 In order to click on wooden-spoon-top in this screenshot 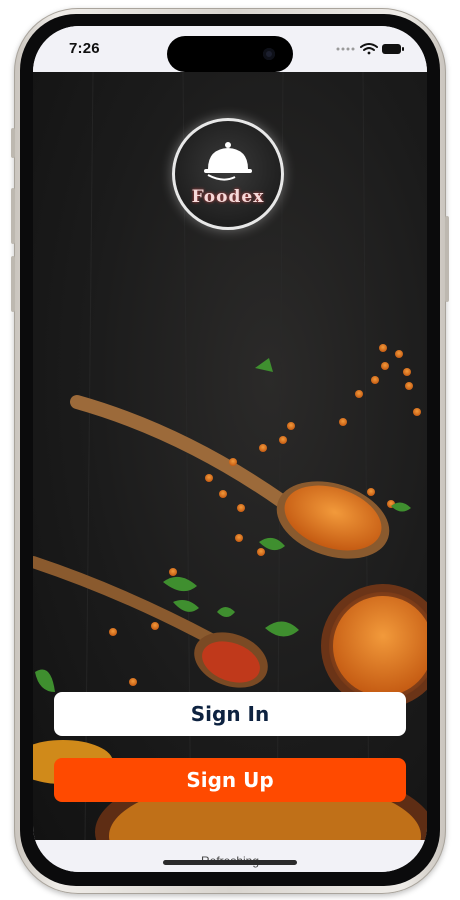, I will do `click(230, 477)`.